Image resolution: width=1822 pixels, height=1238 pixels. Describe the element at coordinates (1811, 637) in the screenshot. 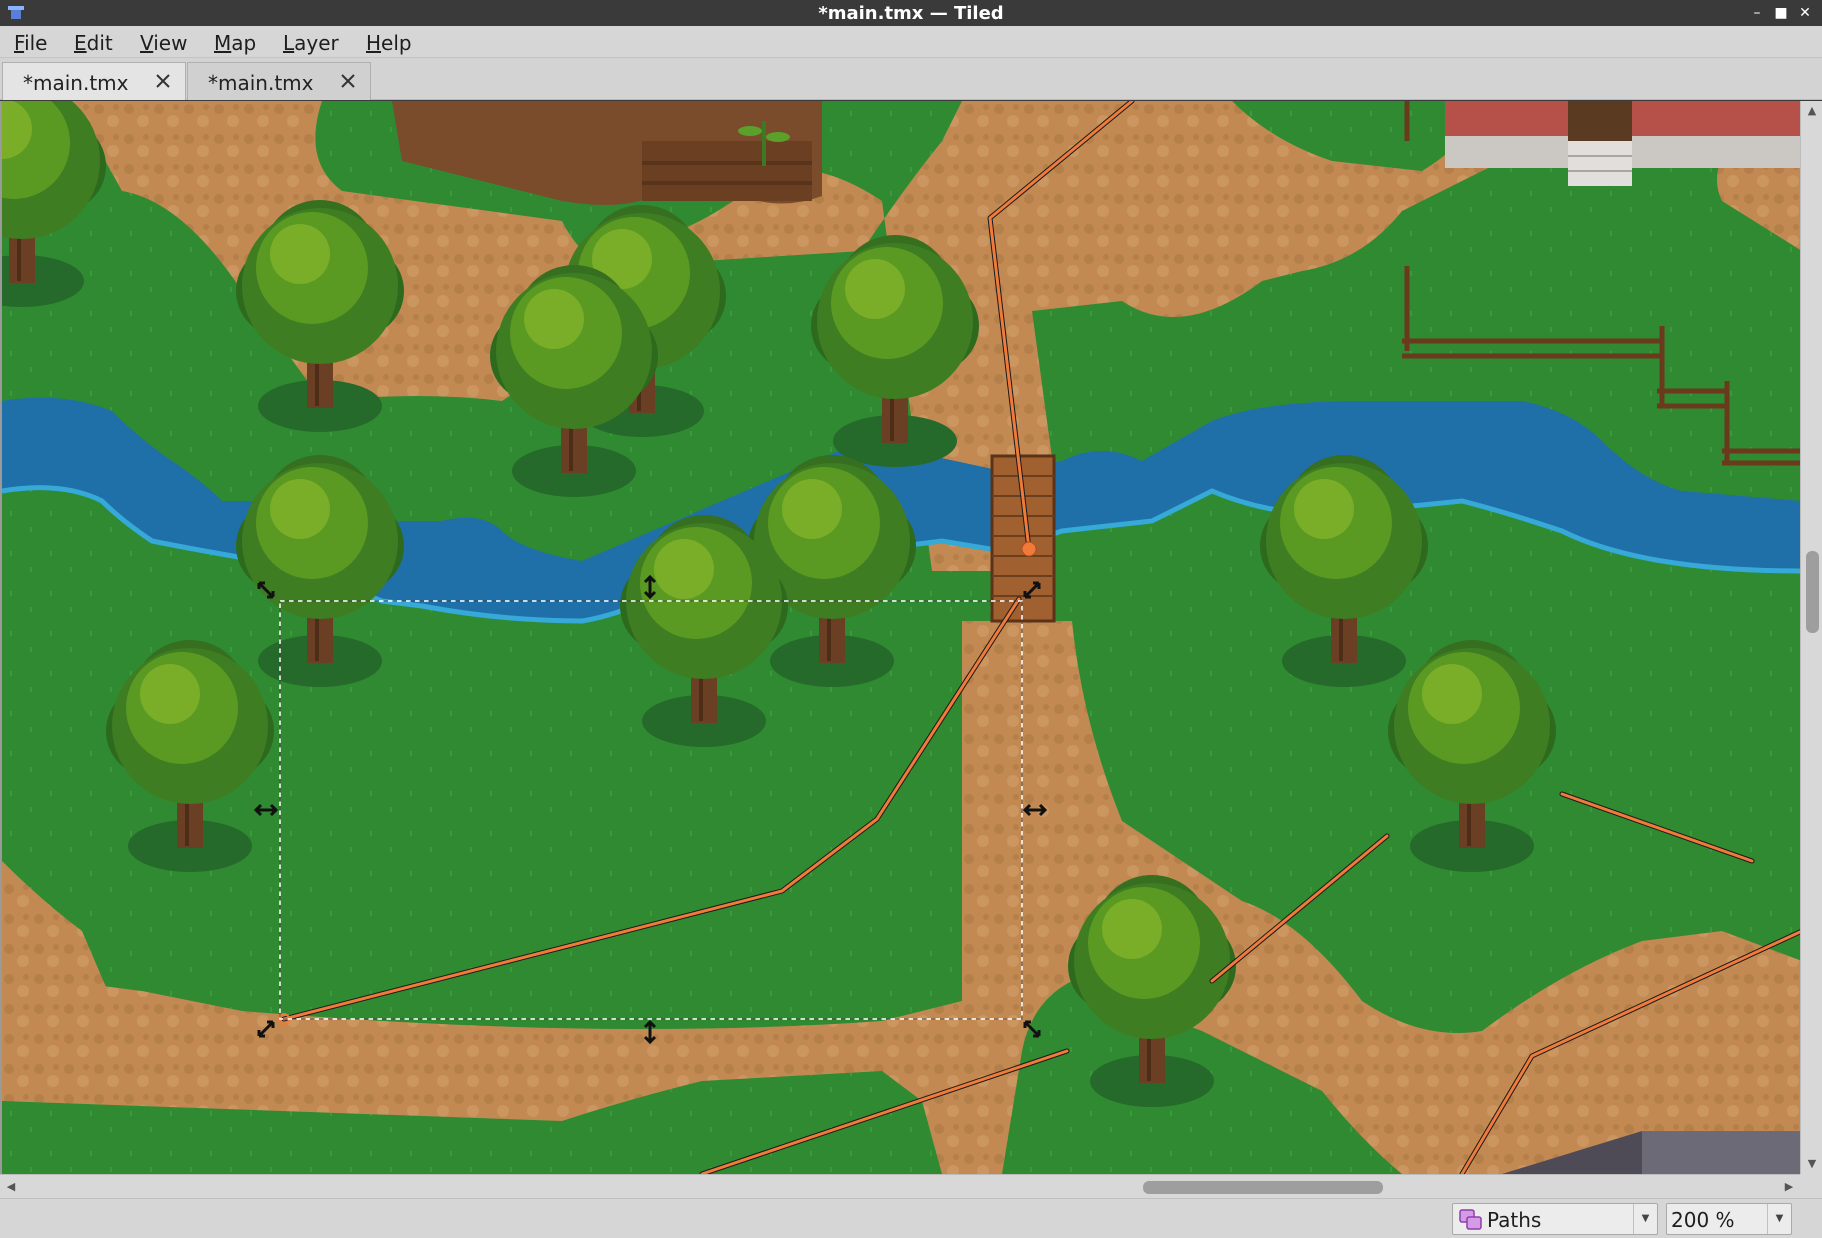

I see `vertical-scrollbar: ▲ ▼` at that location.